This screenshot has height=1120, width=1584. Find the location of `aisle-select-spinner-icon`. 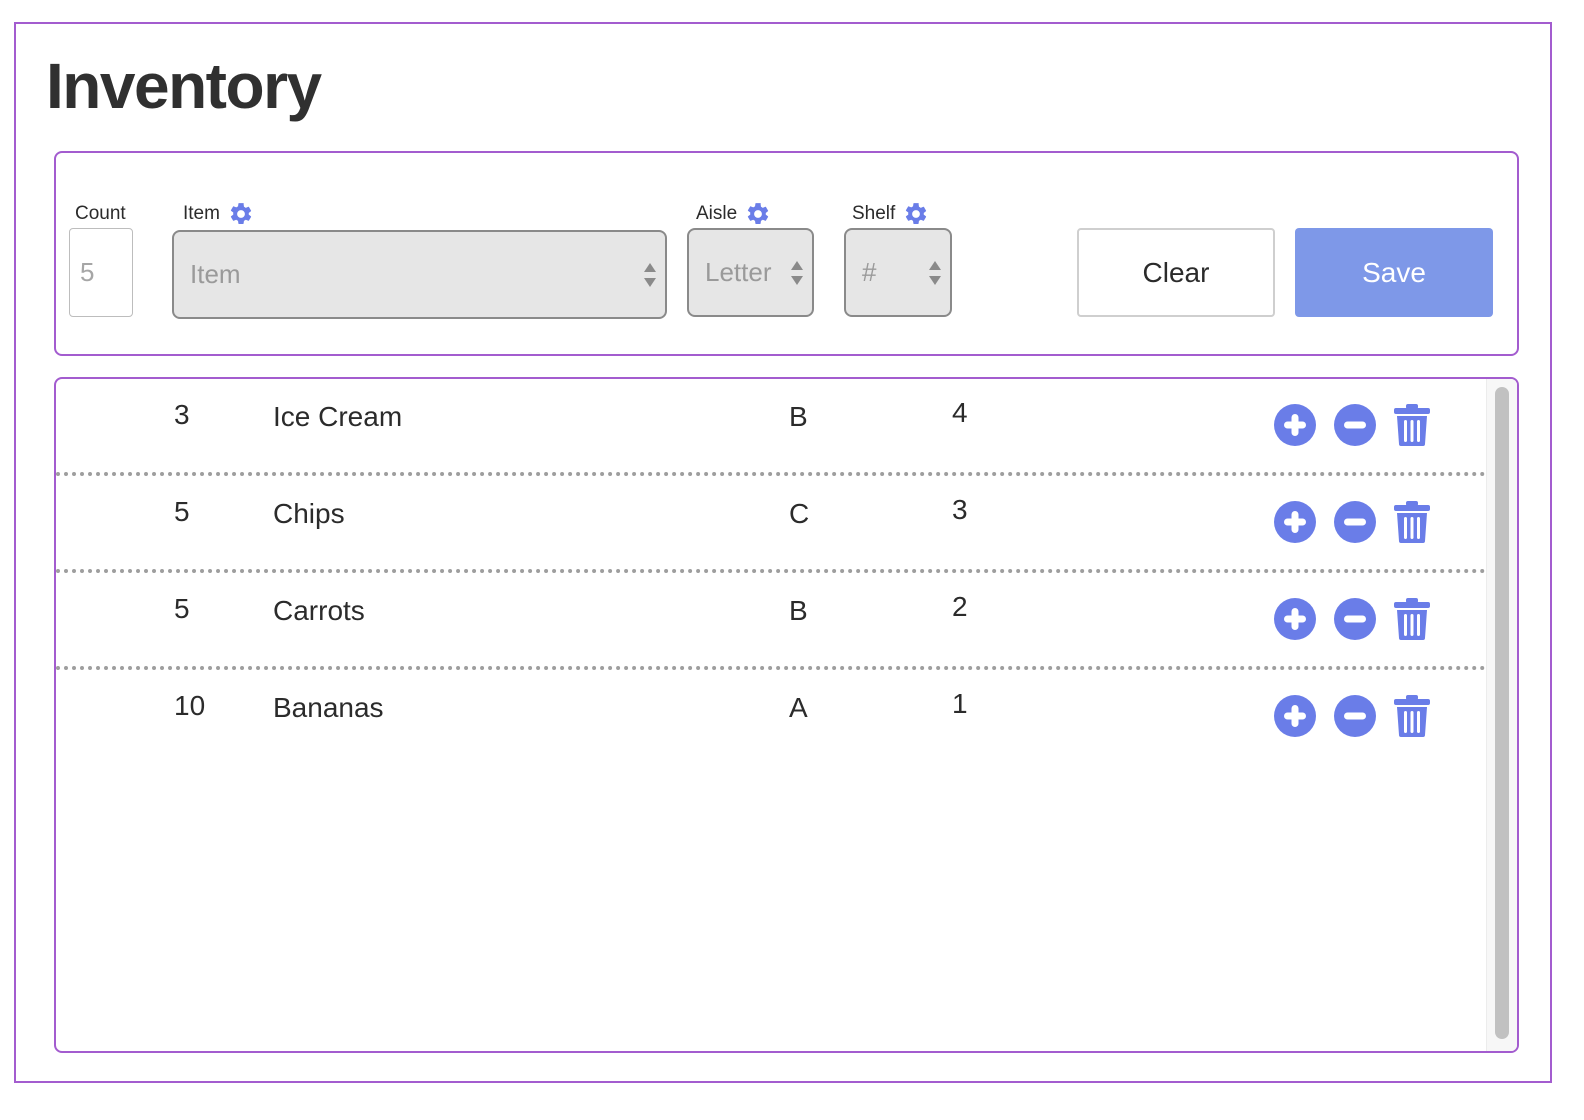

aisle-select-spinner-icon is located at coordinates (797, 272).